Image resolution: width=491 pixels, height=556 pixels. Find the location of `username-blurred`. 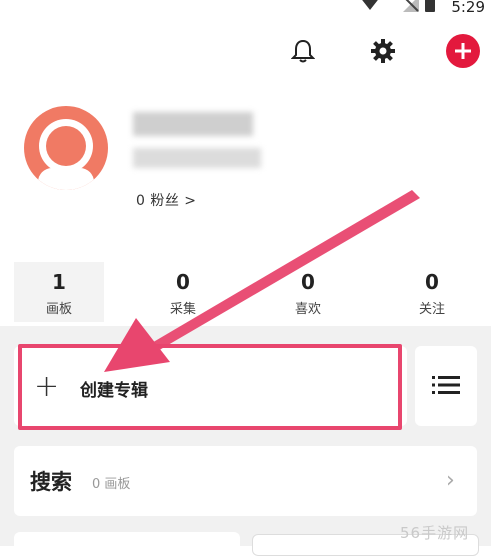

username-blurred is located at coordinates (193, 124).